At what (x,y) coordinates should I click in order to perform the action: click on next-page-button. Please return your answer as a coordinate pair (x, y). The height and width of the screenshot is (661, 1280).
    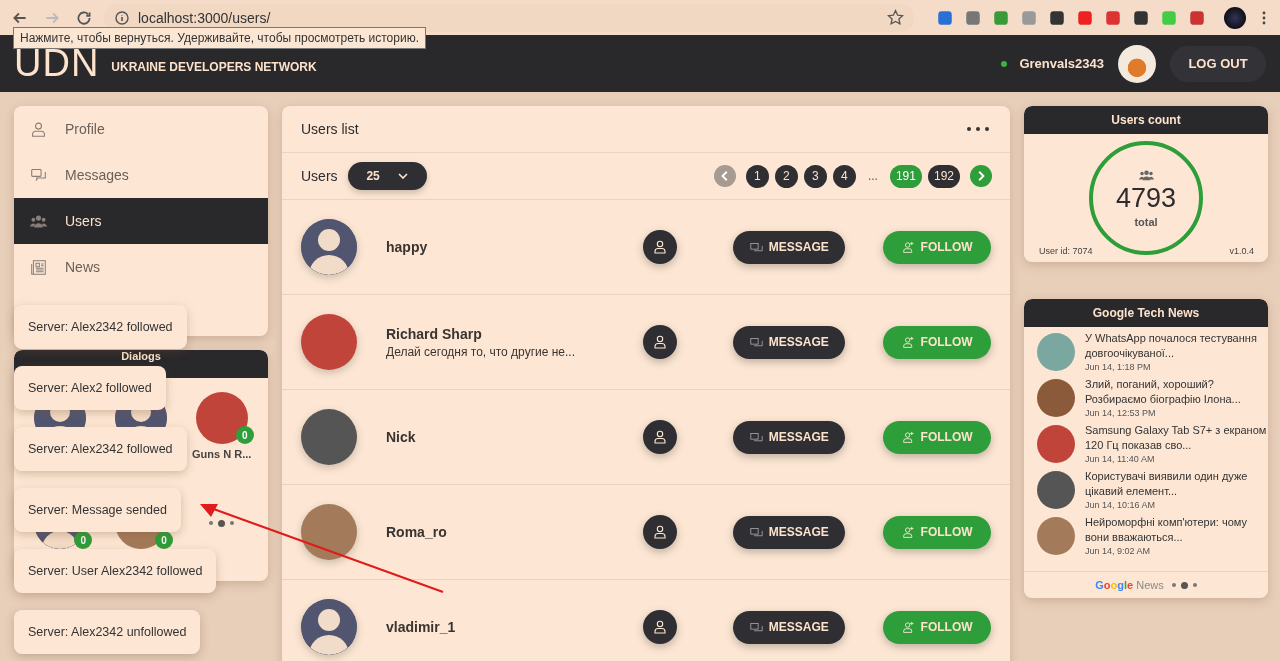
    Looking at the image, I should click on (981, 176).